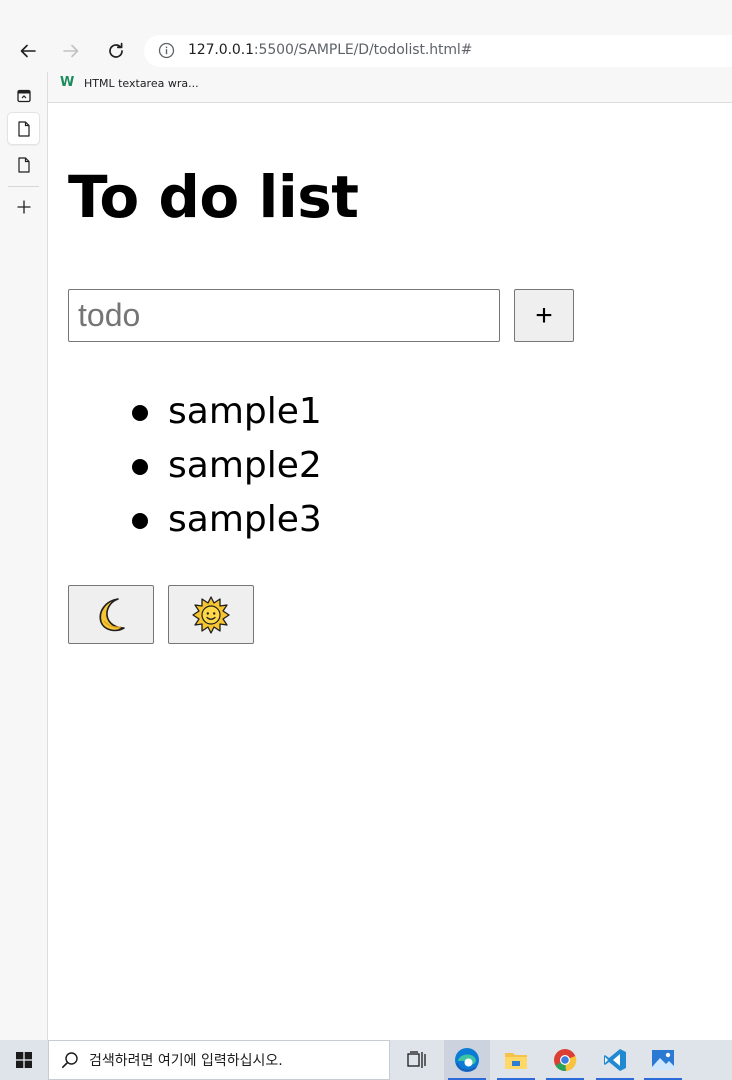 The width and height of the screenshot is (732, 1080). I want to click on search-icon, so click(70, 1060).